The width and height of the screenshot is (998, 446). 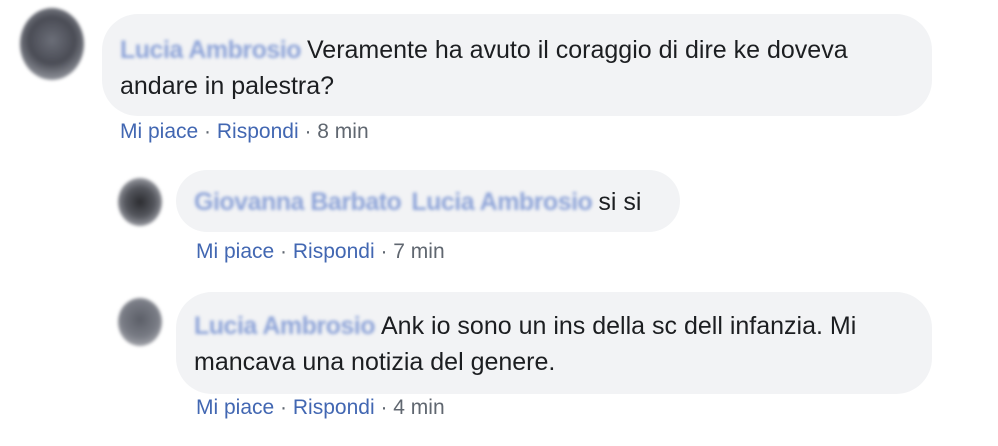 What do you see at coordinates (502, 202) in the screenshot?
I see `mention-tag: Lucia Ambrosio` at bounding box center [502, 202].